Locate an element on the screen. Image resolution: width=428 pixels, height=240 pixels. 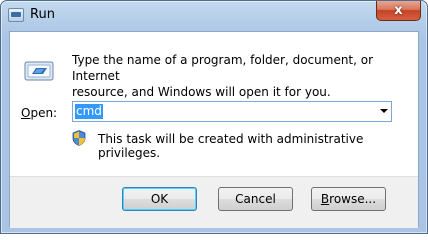
open-label-rest: pen: is located at coordinates (44, 113).